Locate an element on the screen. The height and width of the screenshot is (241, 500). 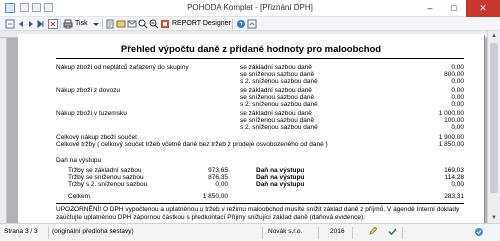
scroll-down-icon: ▼ is located at coordinates (494, 218).